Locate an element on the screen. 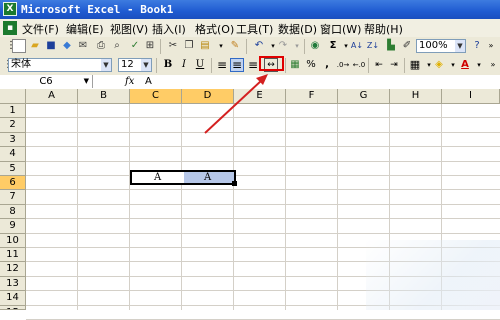 This screenshot has width=500, height=320. menu-format: 格式(O) is located at coordinates (214, 29).